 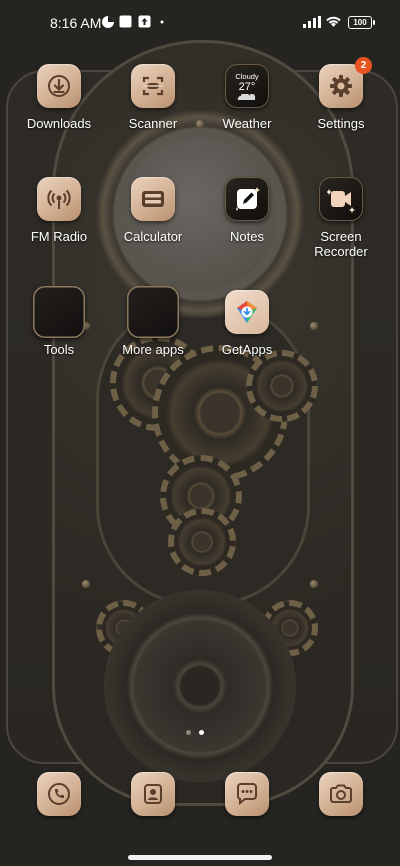 I want to click on page-dot, so click(x=188, y=732).